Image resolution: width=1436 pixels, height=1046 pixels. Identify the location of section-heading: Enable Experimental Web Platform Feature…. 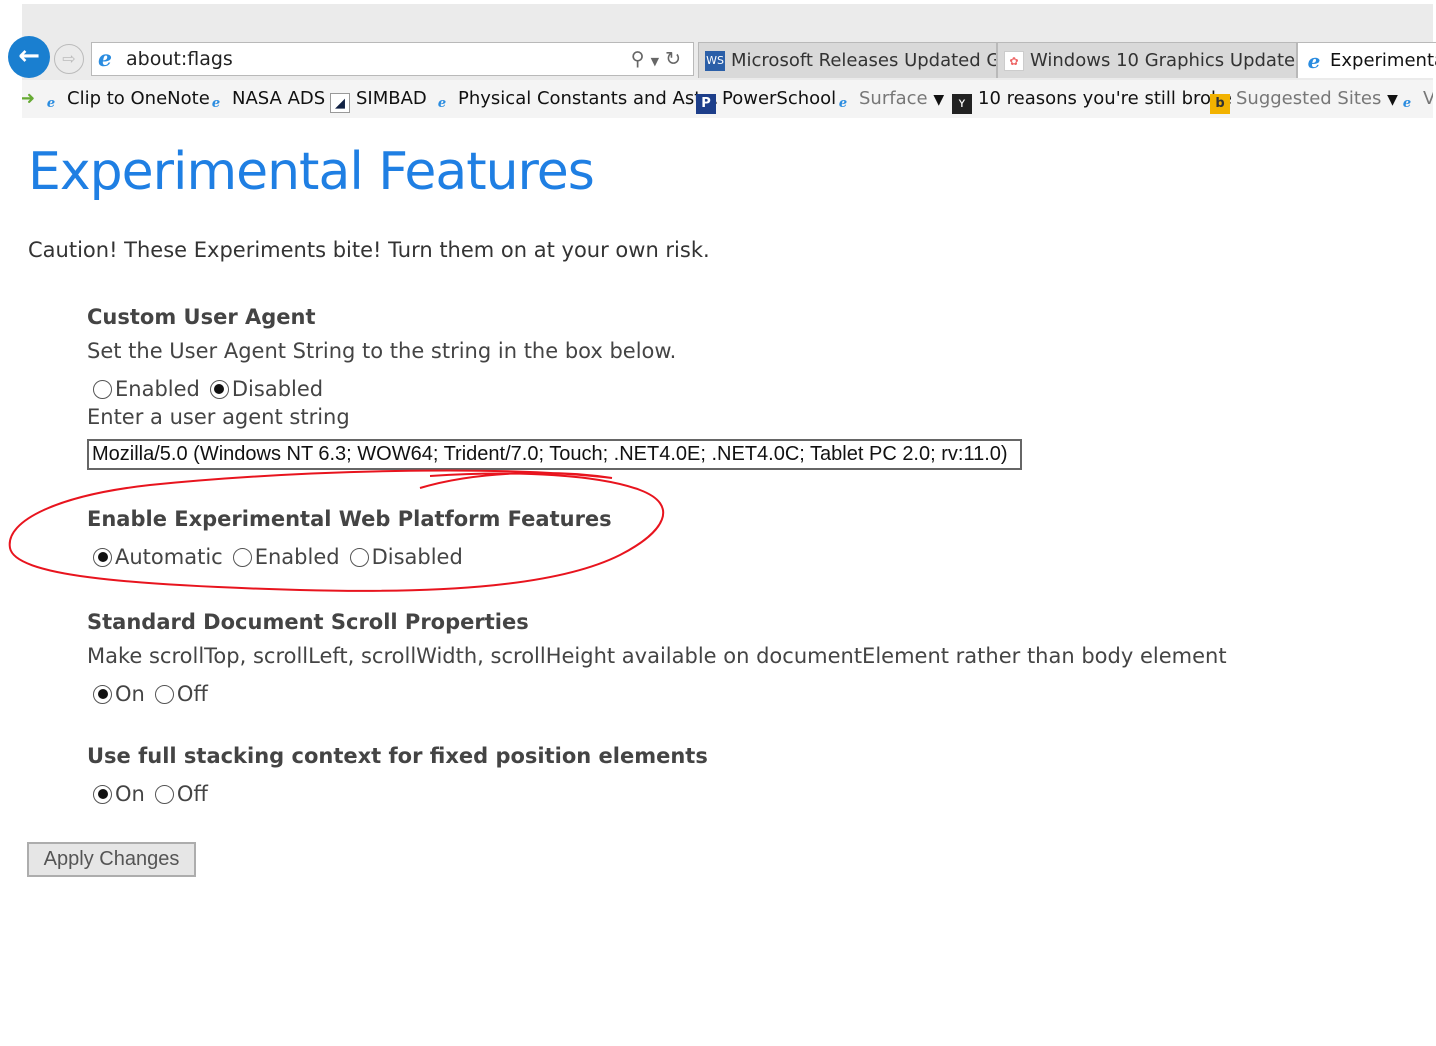
(349, 519).